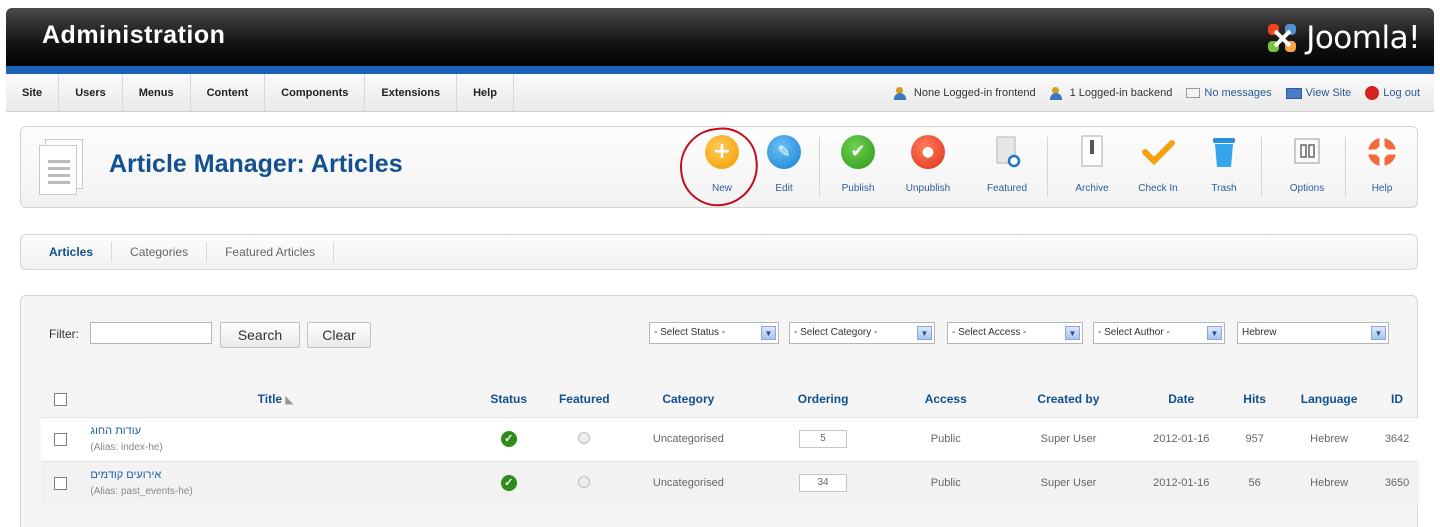  I want to click on tab-articles: Articles, so click(76, 252).